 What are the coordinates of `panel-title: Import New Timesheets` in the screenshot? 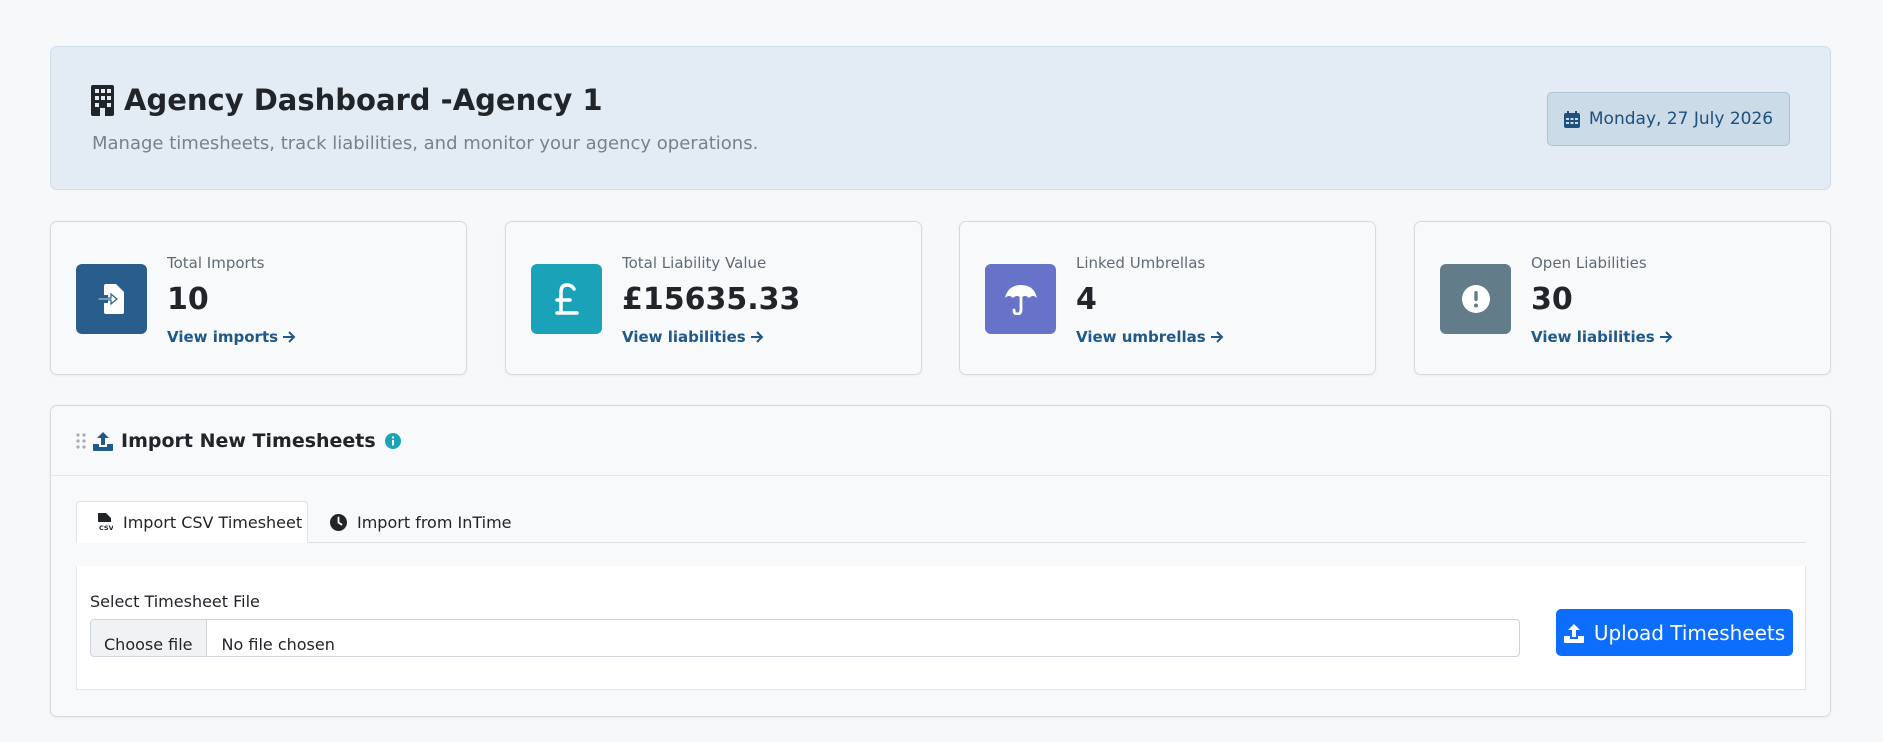 It's located at (248, 440).